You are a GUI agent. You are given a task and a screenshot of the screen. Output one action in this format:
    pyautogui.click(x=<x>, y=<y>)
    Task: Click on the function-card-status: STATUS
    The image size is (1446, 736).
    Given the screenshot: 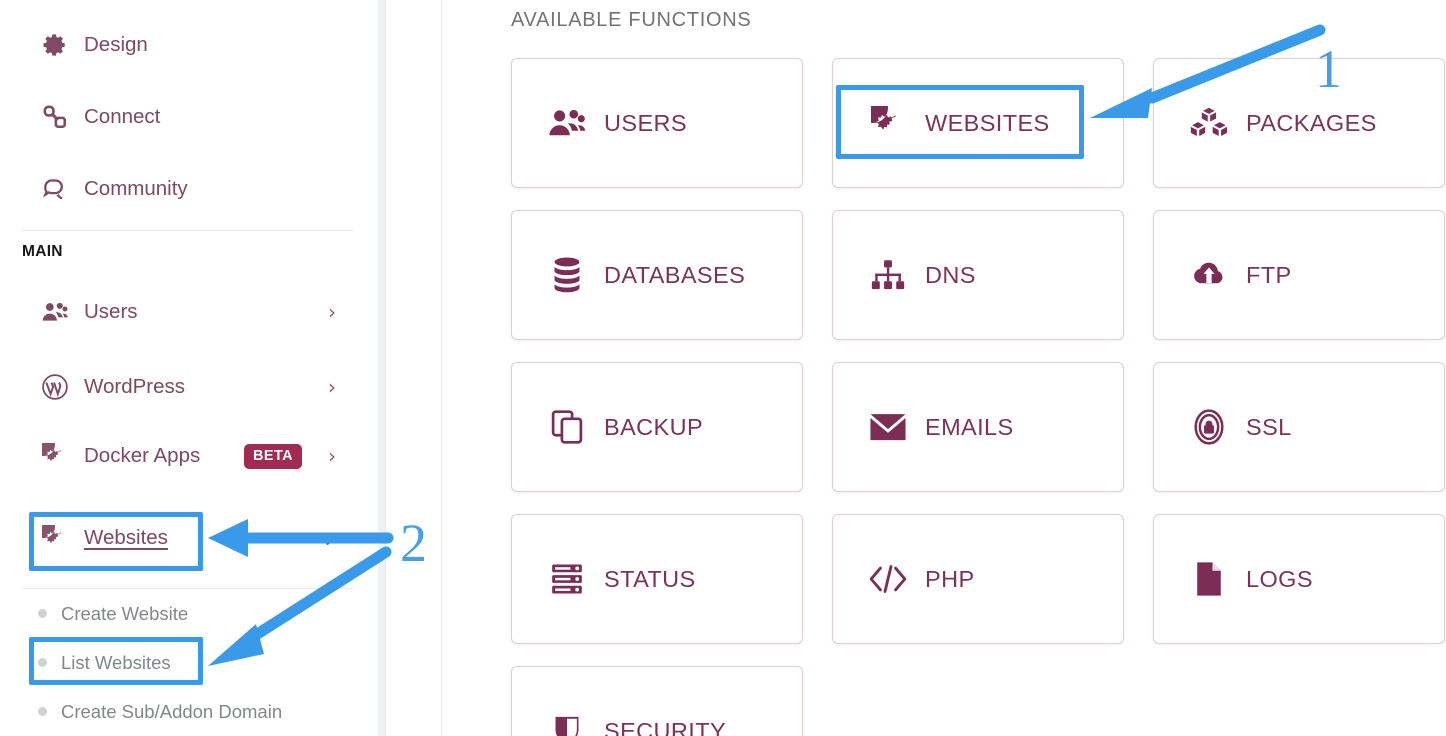 What is the action you would take?
    pyautogui.click(x=657, y=579)
    